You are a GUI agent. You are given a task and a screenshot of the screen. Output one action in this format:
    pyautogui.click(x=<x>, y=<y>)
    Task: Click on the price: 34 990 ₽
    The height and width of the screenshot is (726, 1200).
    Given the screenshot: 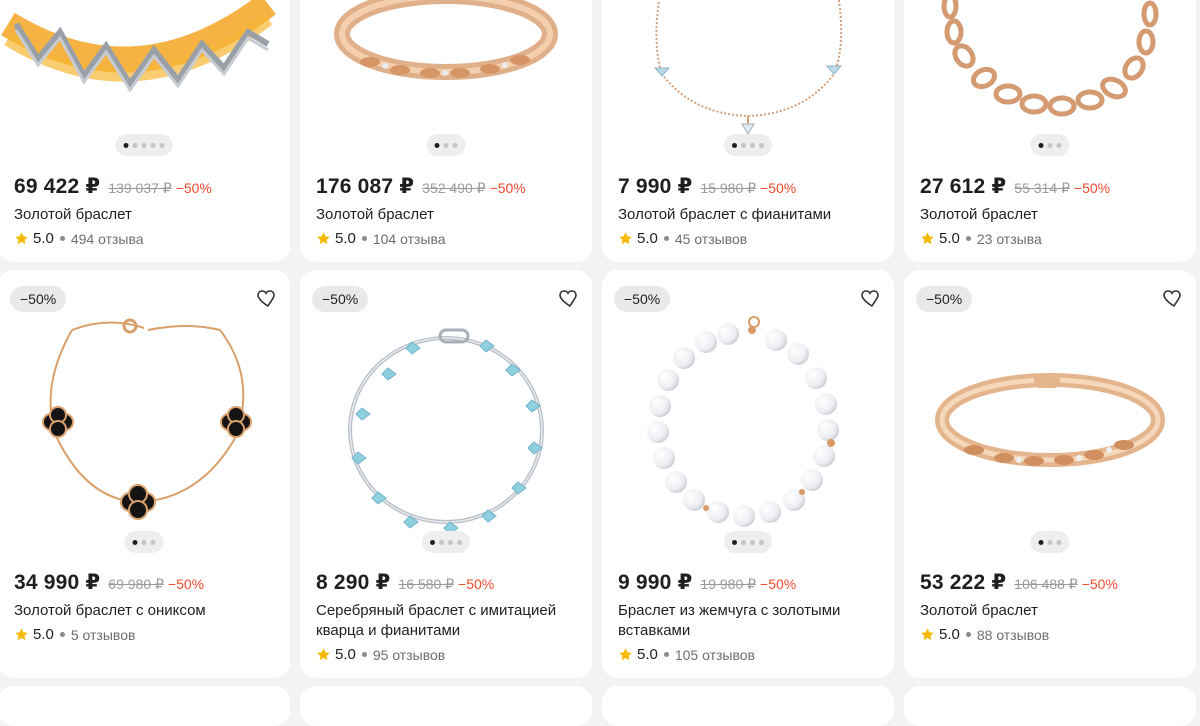 What is the action you would take?
    pyautogui.click(x=57, y=582)
    